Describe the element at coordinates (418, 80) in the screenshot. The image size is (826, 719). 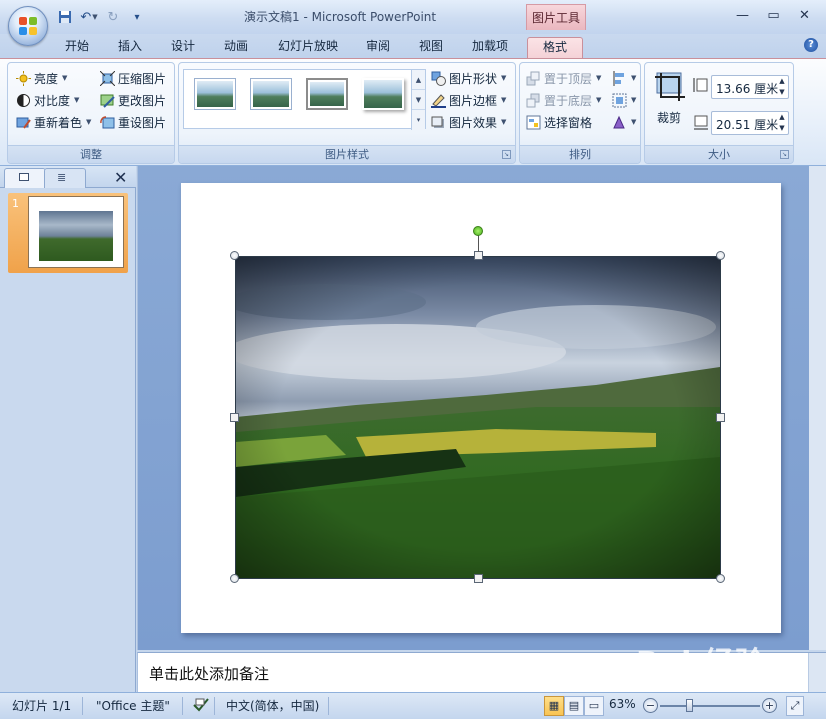
I see `gallery-up-icon: ▲` at that location.